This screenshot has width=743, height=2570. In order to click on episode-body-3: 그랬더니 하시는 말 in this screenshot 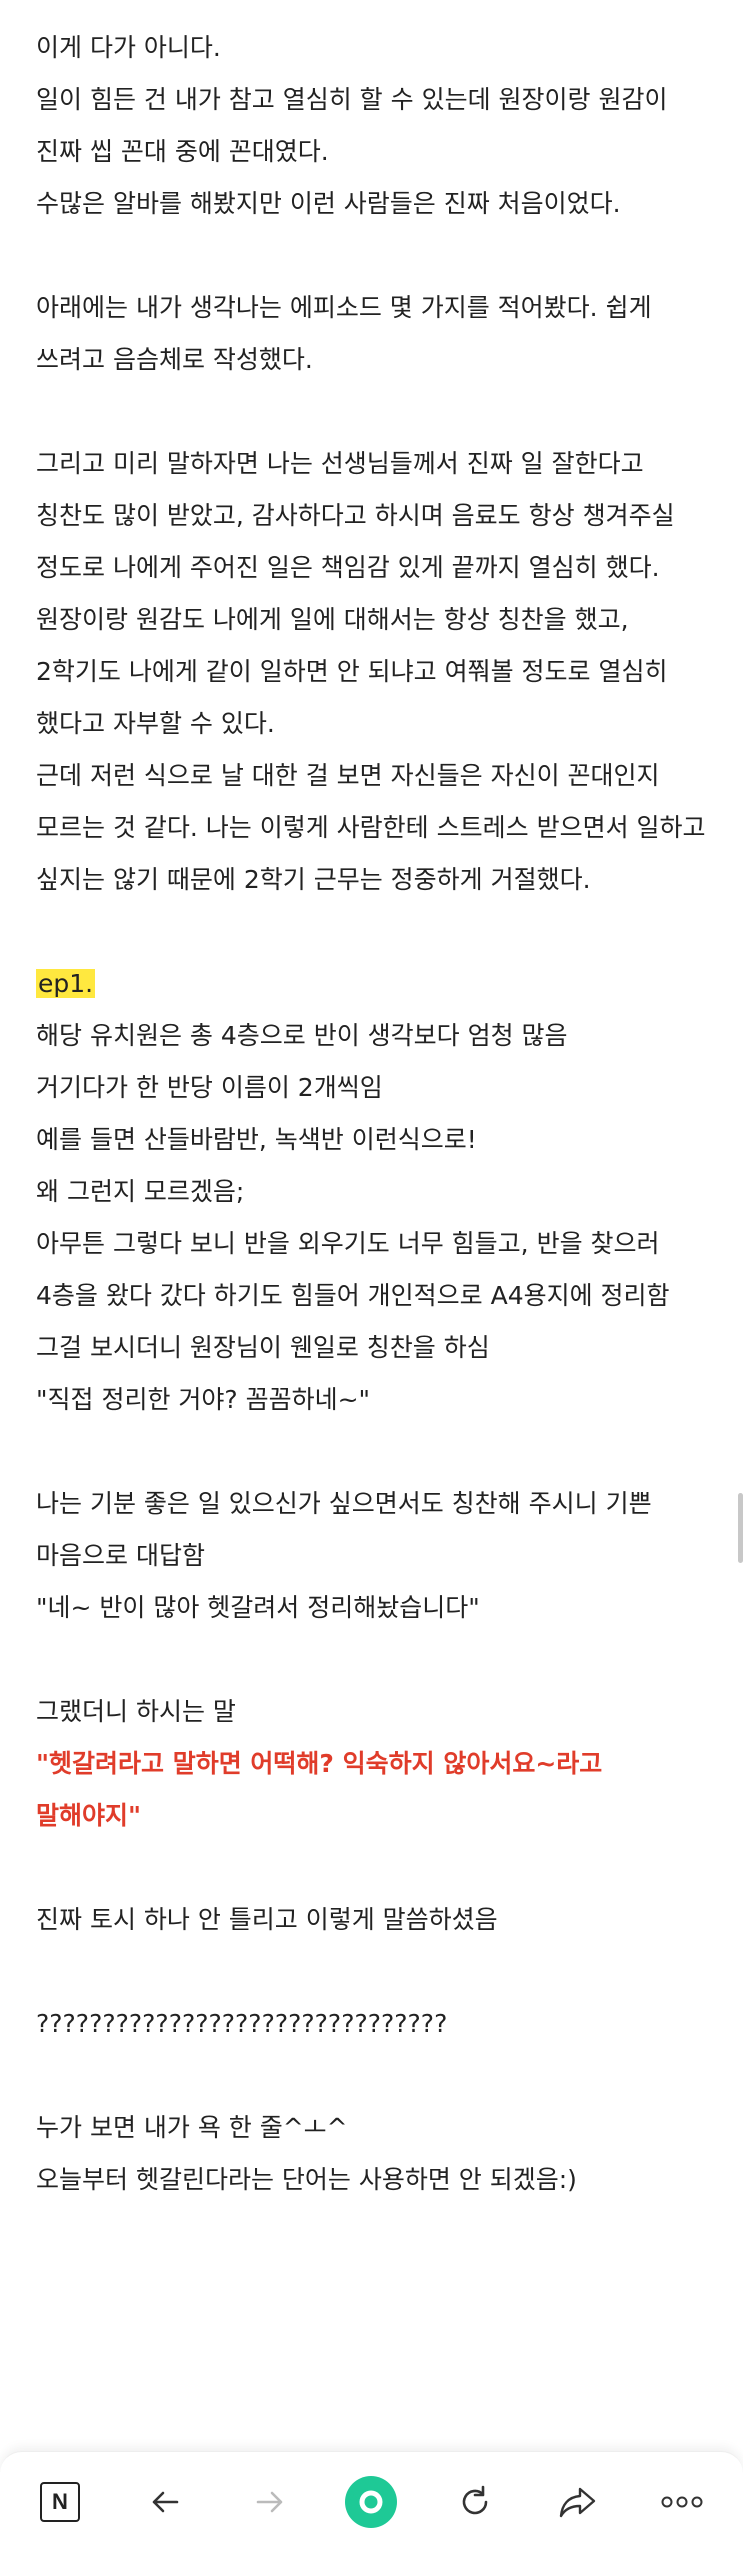, I will do `click(136, 1711)`.